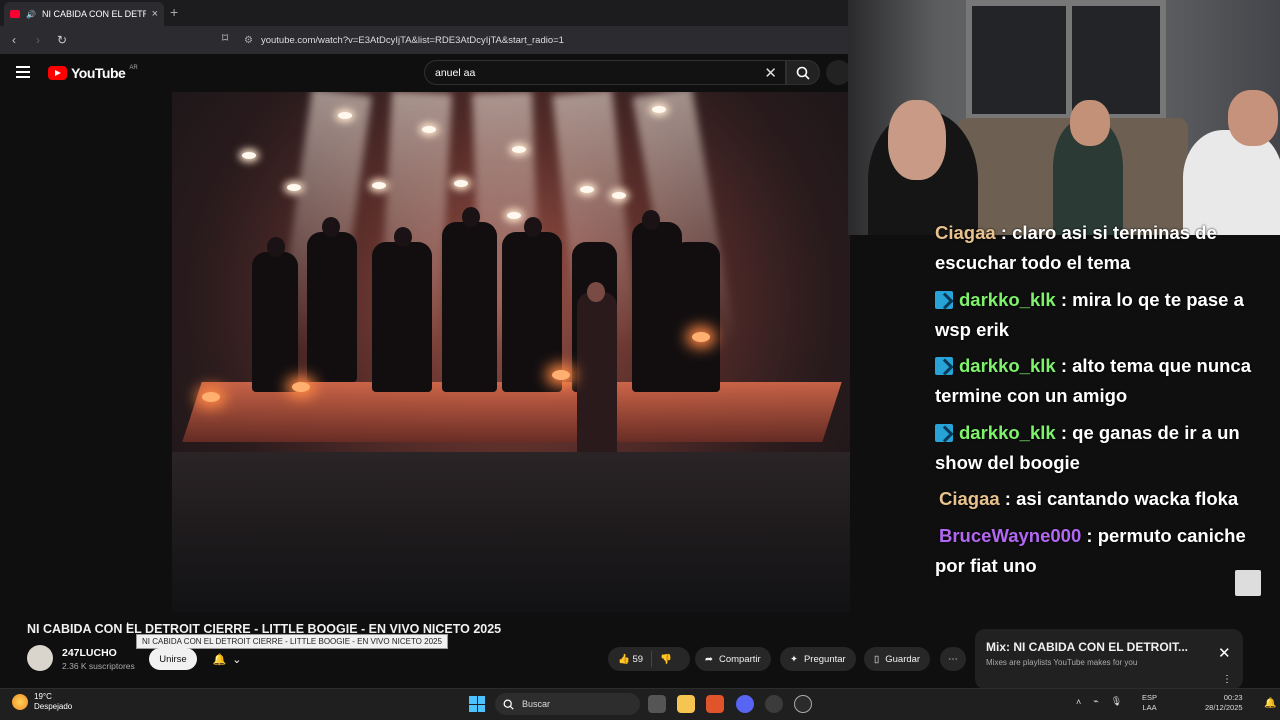  I want to click on mix-more-icon: ⋮, so click(1227, 679).